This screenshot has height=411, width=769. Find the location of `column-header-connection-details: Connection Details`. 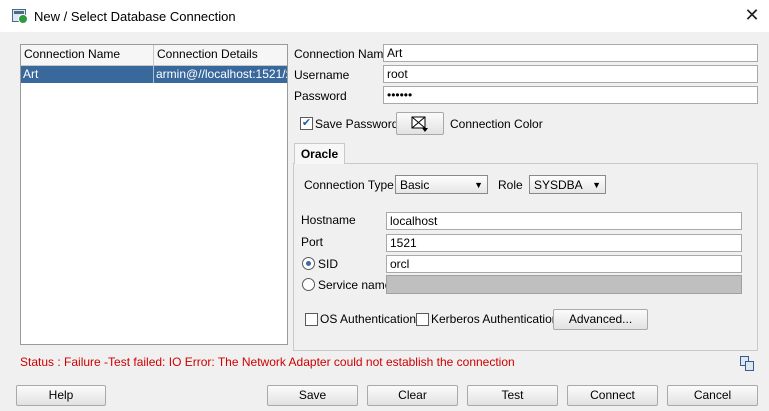

column-header-connection-details: Connection Details is located at coordinates (220, 55).